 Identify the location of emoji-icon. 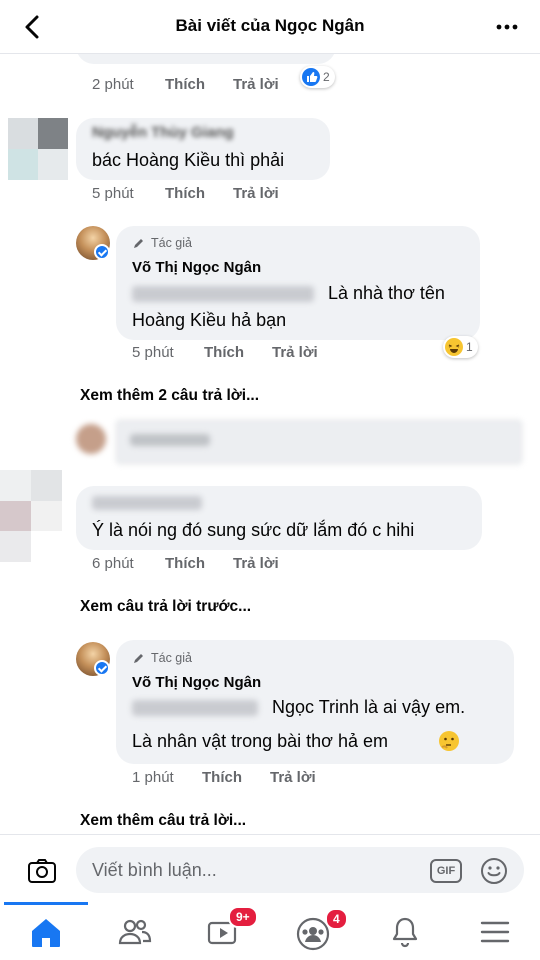
(494, 871).